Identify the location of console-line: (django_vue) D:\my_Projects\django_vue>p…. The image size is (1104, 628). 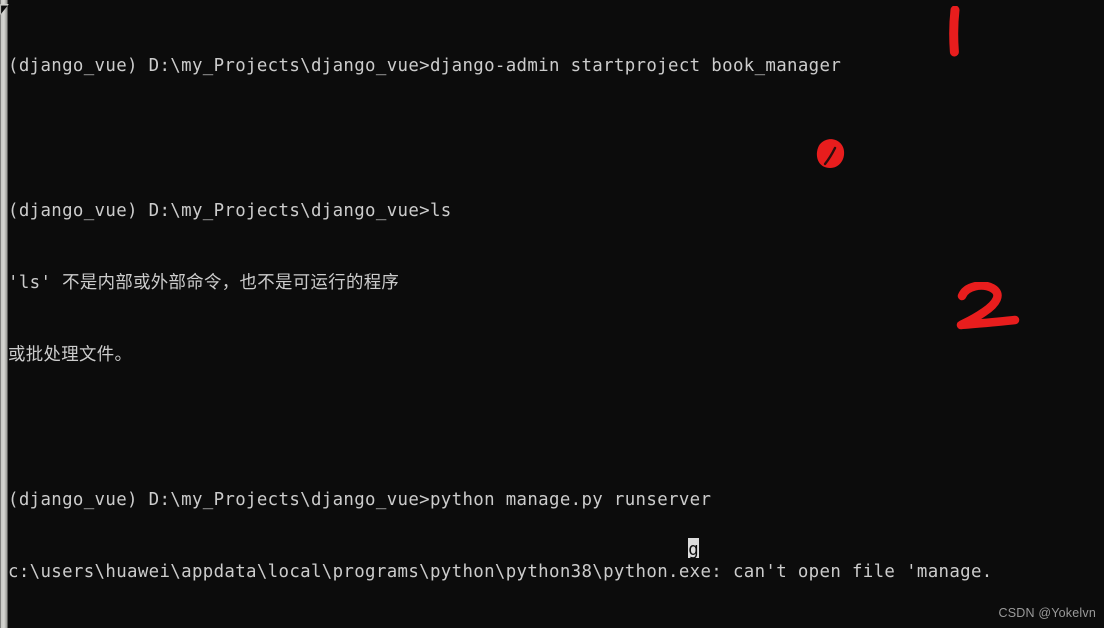
(360, 499).